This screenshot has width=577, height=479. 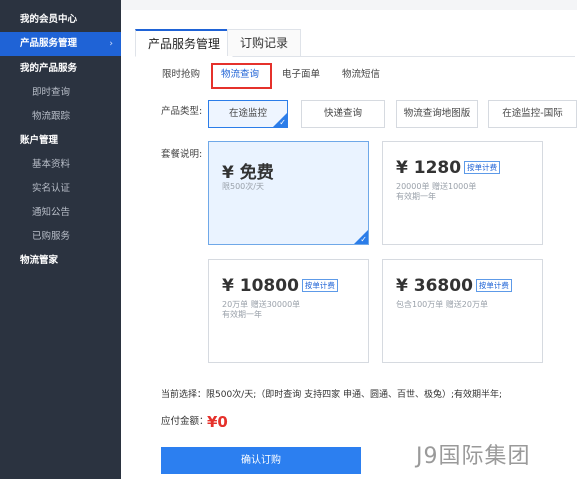 What do you see at coordinates (288, 193) in the screenshot?
I see `plan-card-free: ¥ 免费 限500次/天 ✓` at bounding box center [288, 193].